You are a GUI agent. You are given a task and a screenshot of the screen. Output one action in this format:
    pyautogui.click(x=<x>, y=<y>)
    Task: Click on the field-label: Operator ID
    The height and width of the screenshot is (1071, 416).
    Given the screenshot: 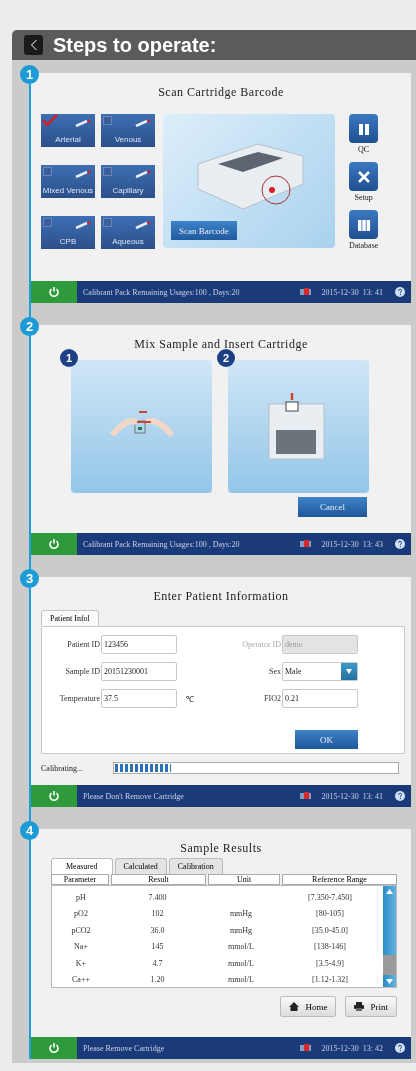 What is the action you would take?
    pyautogui.click(x=261, y=644)
    